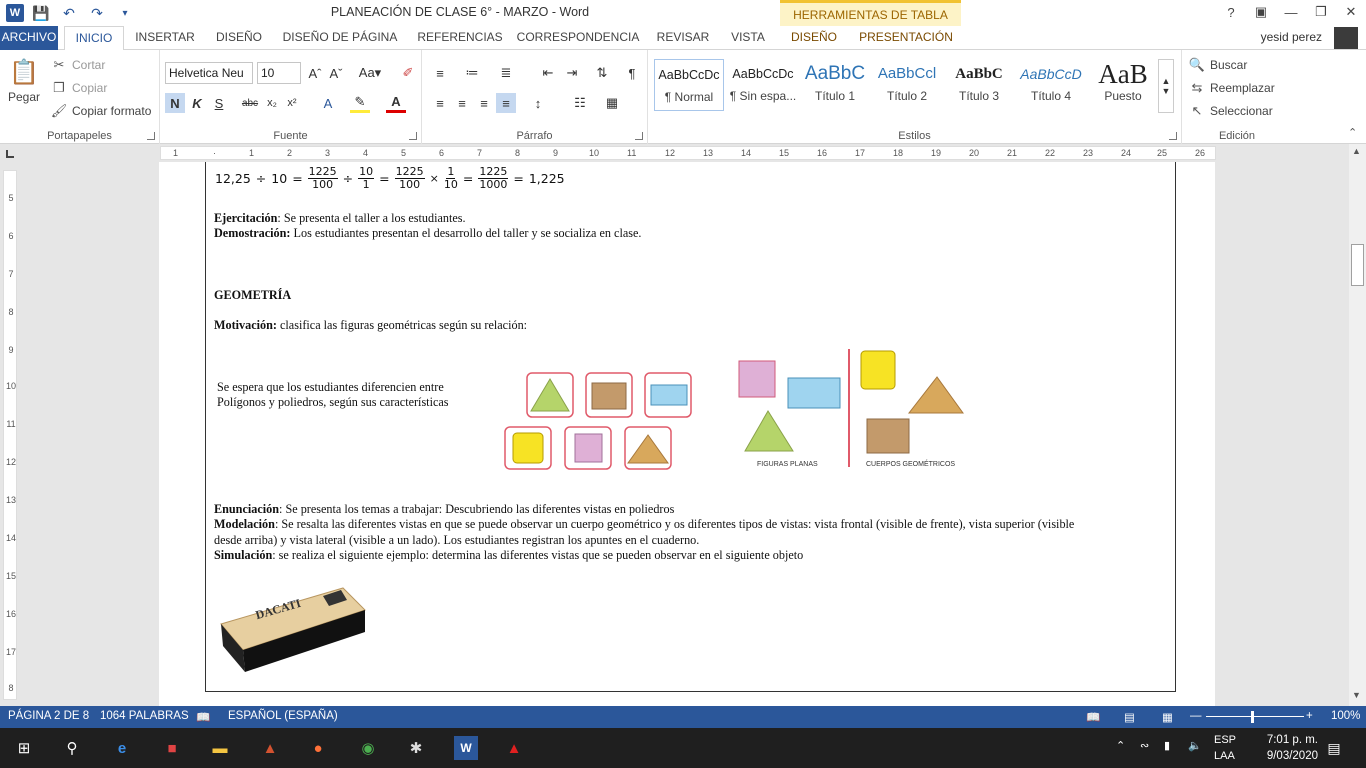 The height and width of the screenshot is (768, 1366). What do you see at coordinates (1345, 716) in the screenshot?
I see `zoom-level: 100%` at bounding box center [1345, 716].